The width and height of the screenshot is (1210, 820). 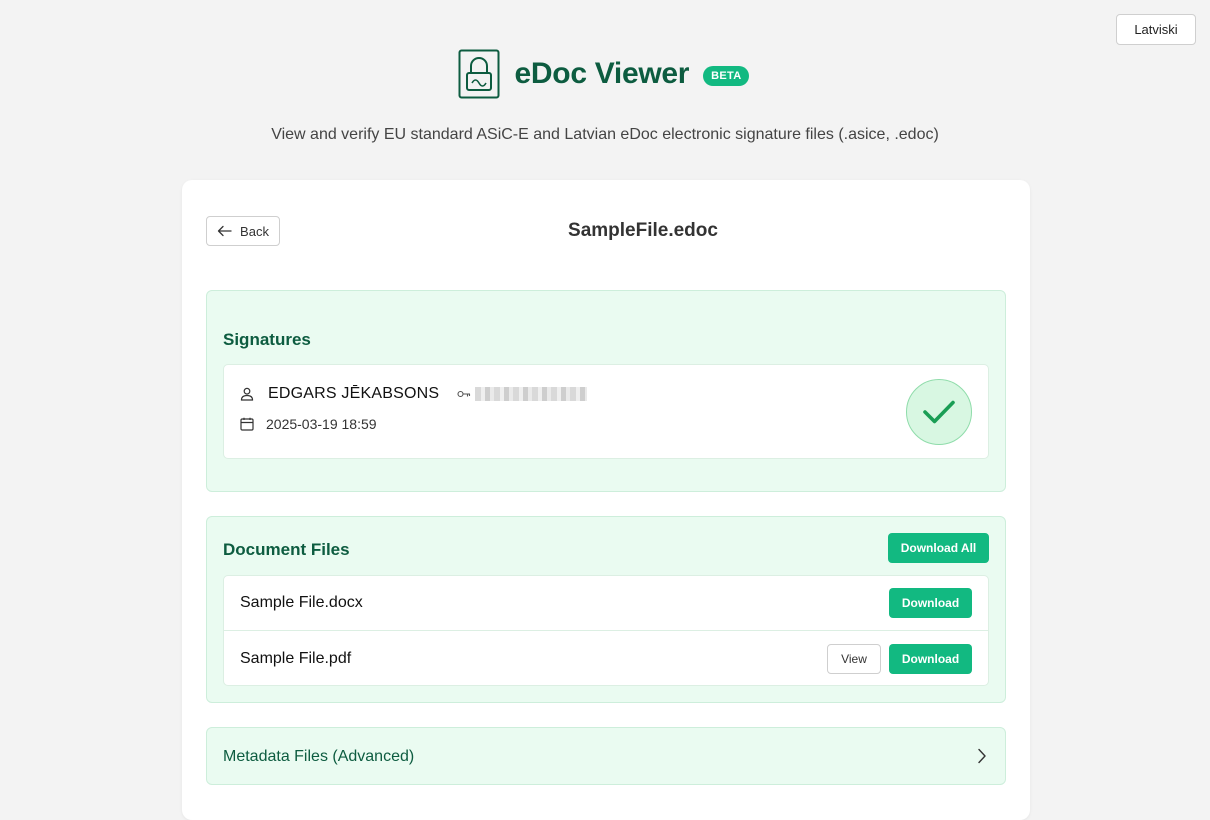 I want to click on download-all-button: Download All, so click(x=938, y=548).